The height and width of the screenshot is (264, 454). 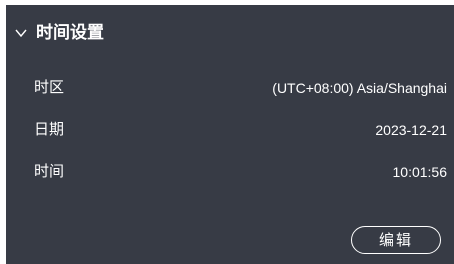 I want to click on edit-button: 编辑, so click(x=396, y=240).